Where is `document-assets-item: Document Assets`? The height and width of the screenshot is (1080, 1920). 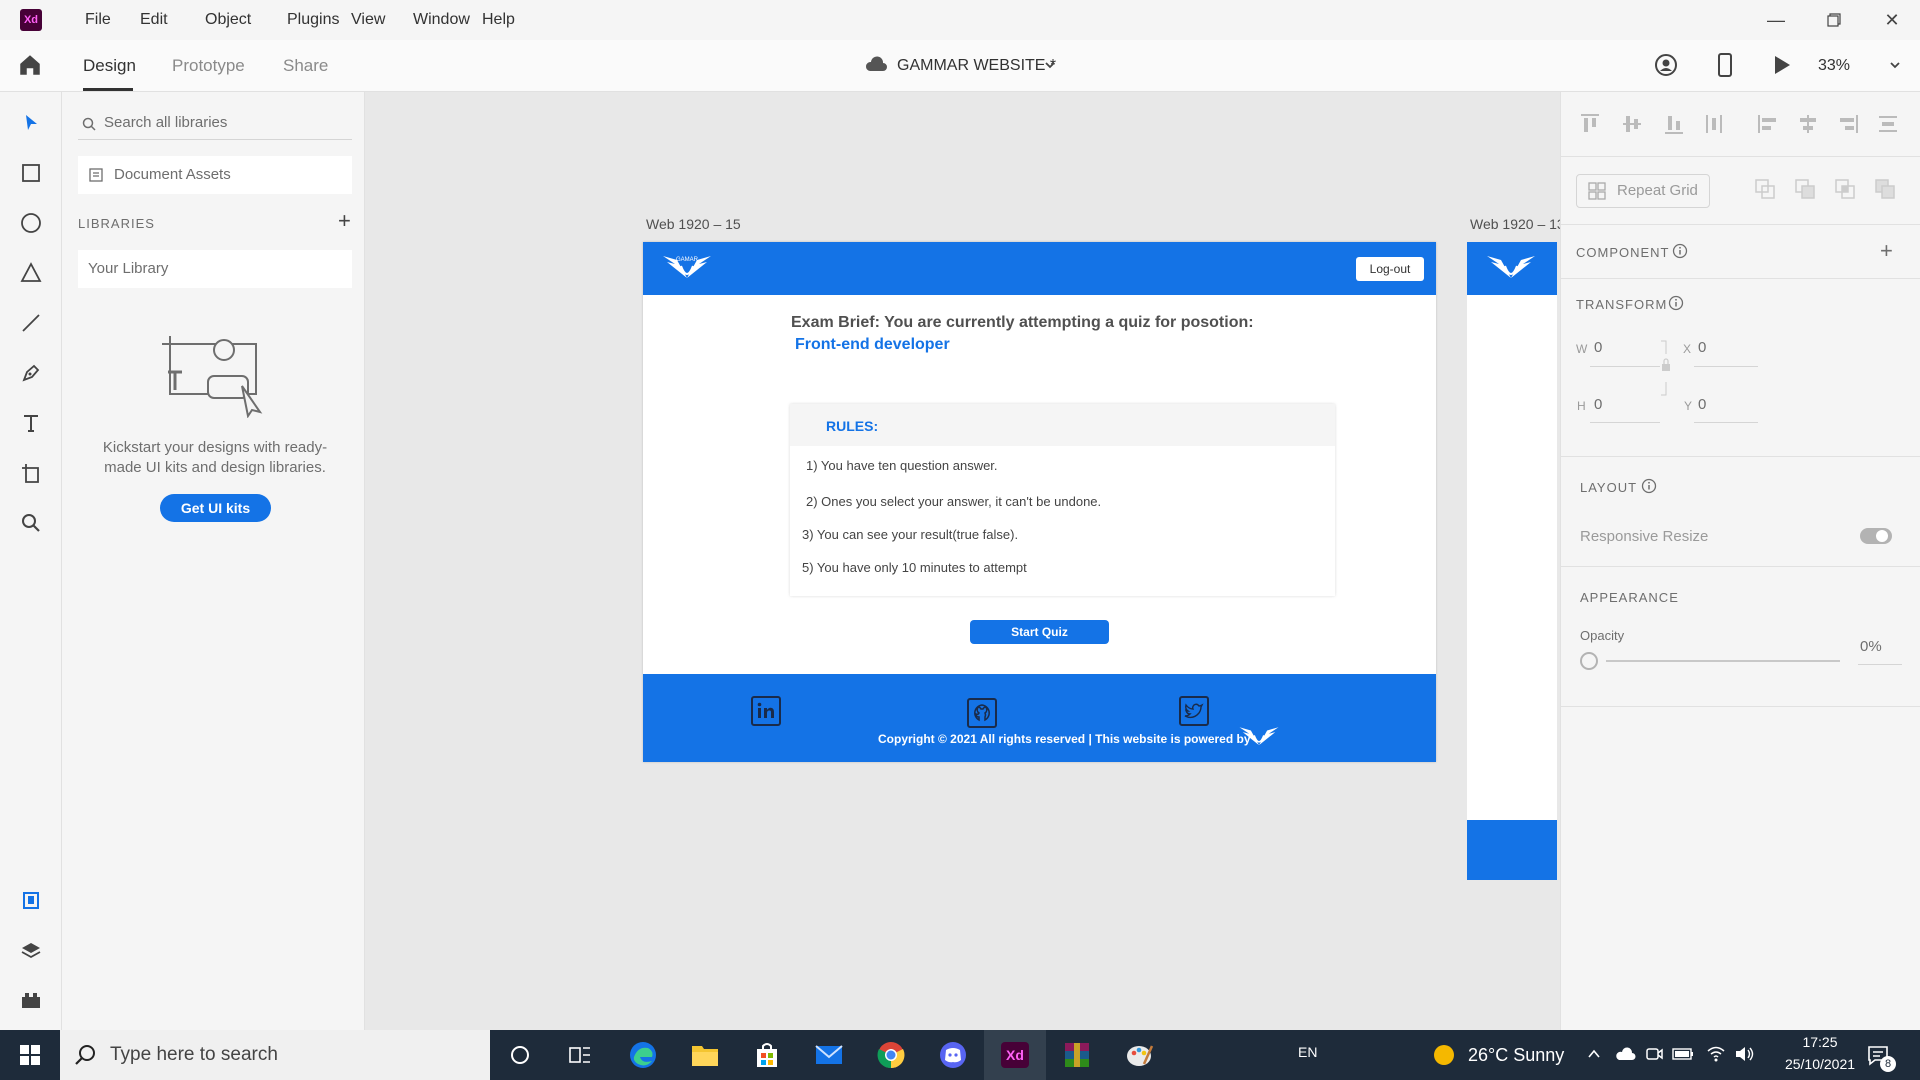
document-assets-item: Document Assets is located at coordinates (215, 175).